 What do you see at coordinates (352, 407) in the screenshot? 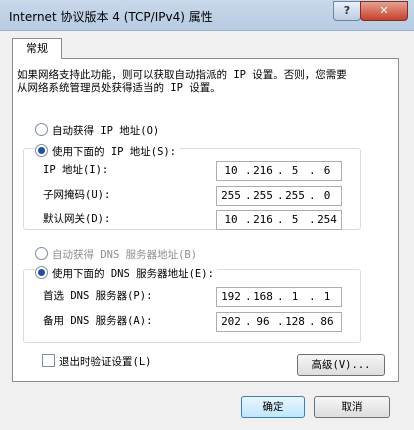
I see `cancel-button: 取消` at bounding box center [352, 407].